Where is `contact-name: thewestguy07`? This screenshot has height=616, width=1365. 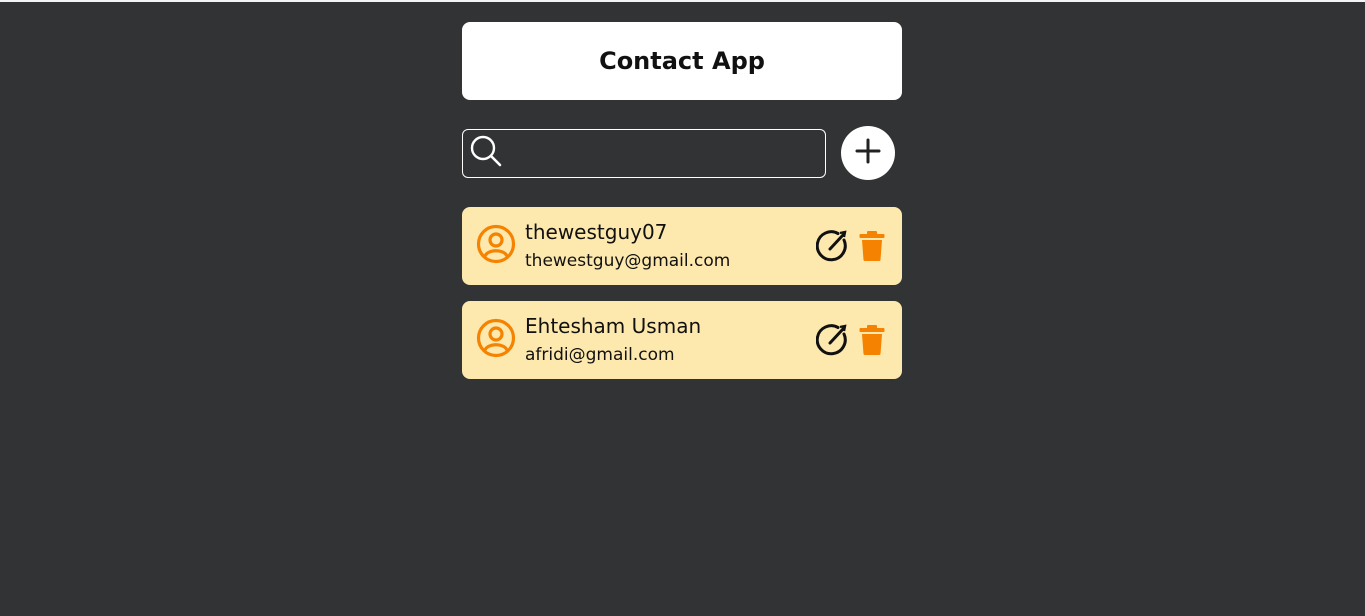
contact-name: thewestguy07 is located at coordinates (596, 232).